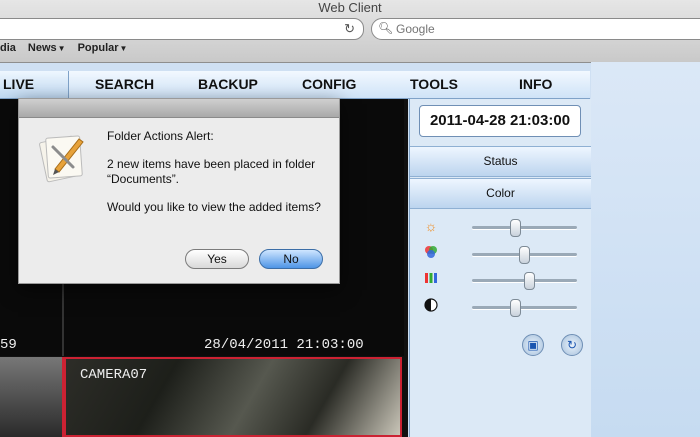  What do you see at coordinates (500, 161) in the screenshot?
I see `status-button: Status` at bounding box center [500, 161].